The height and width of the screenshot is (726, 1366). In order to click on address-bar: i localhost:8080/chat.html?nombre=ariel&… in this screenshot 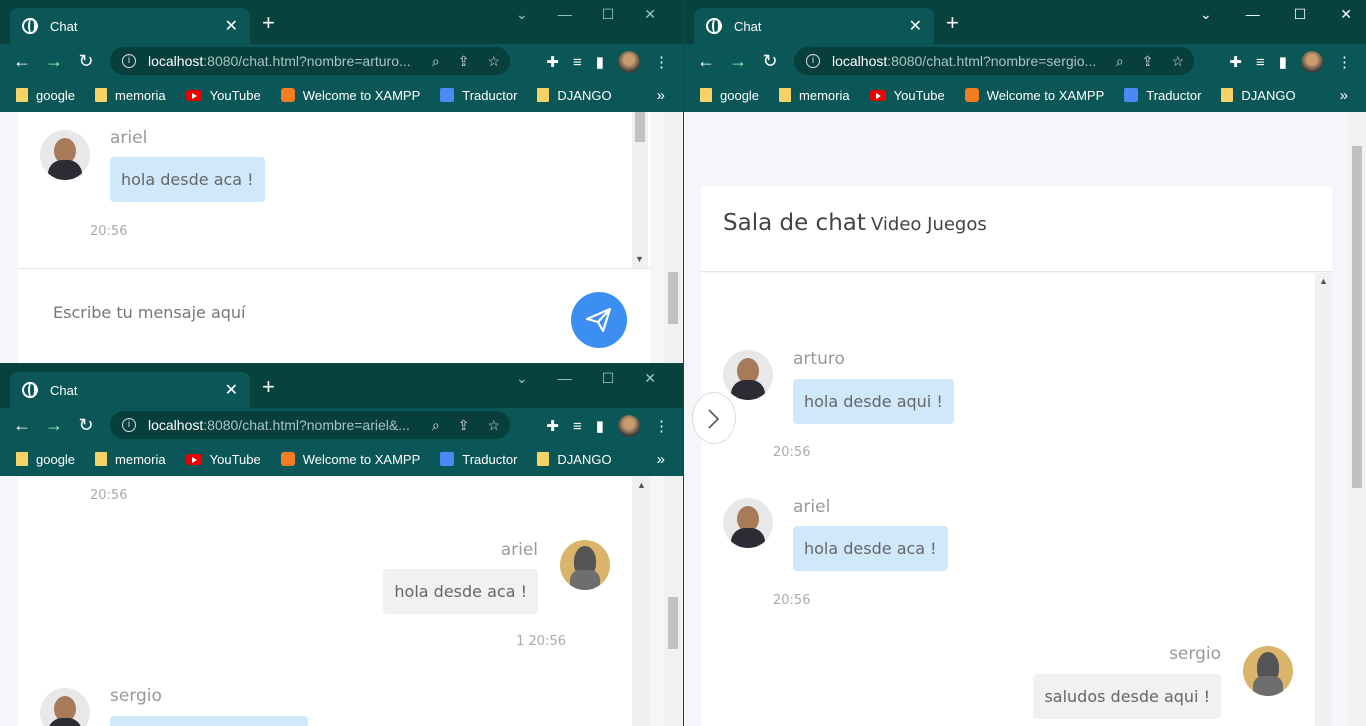, I will do `click(310, 425)`.